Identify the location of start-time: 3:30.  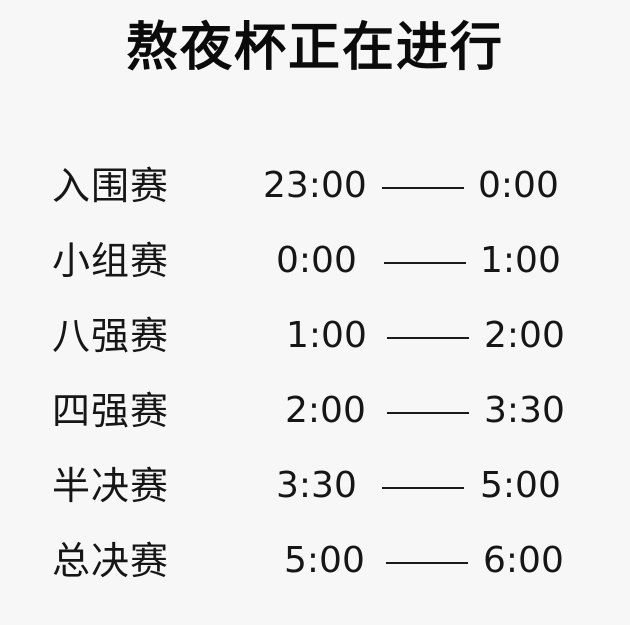
(316, 485).